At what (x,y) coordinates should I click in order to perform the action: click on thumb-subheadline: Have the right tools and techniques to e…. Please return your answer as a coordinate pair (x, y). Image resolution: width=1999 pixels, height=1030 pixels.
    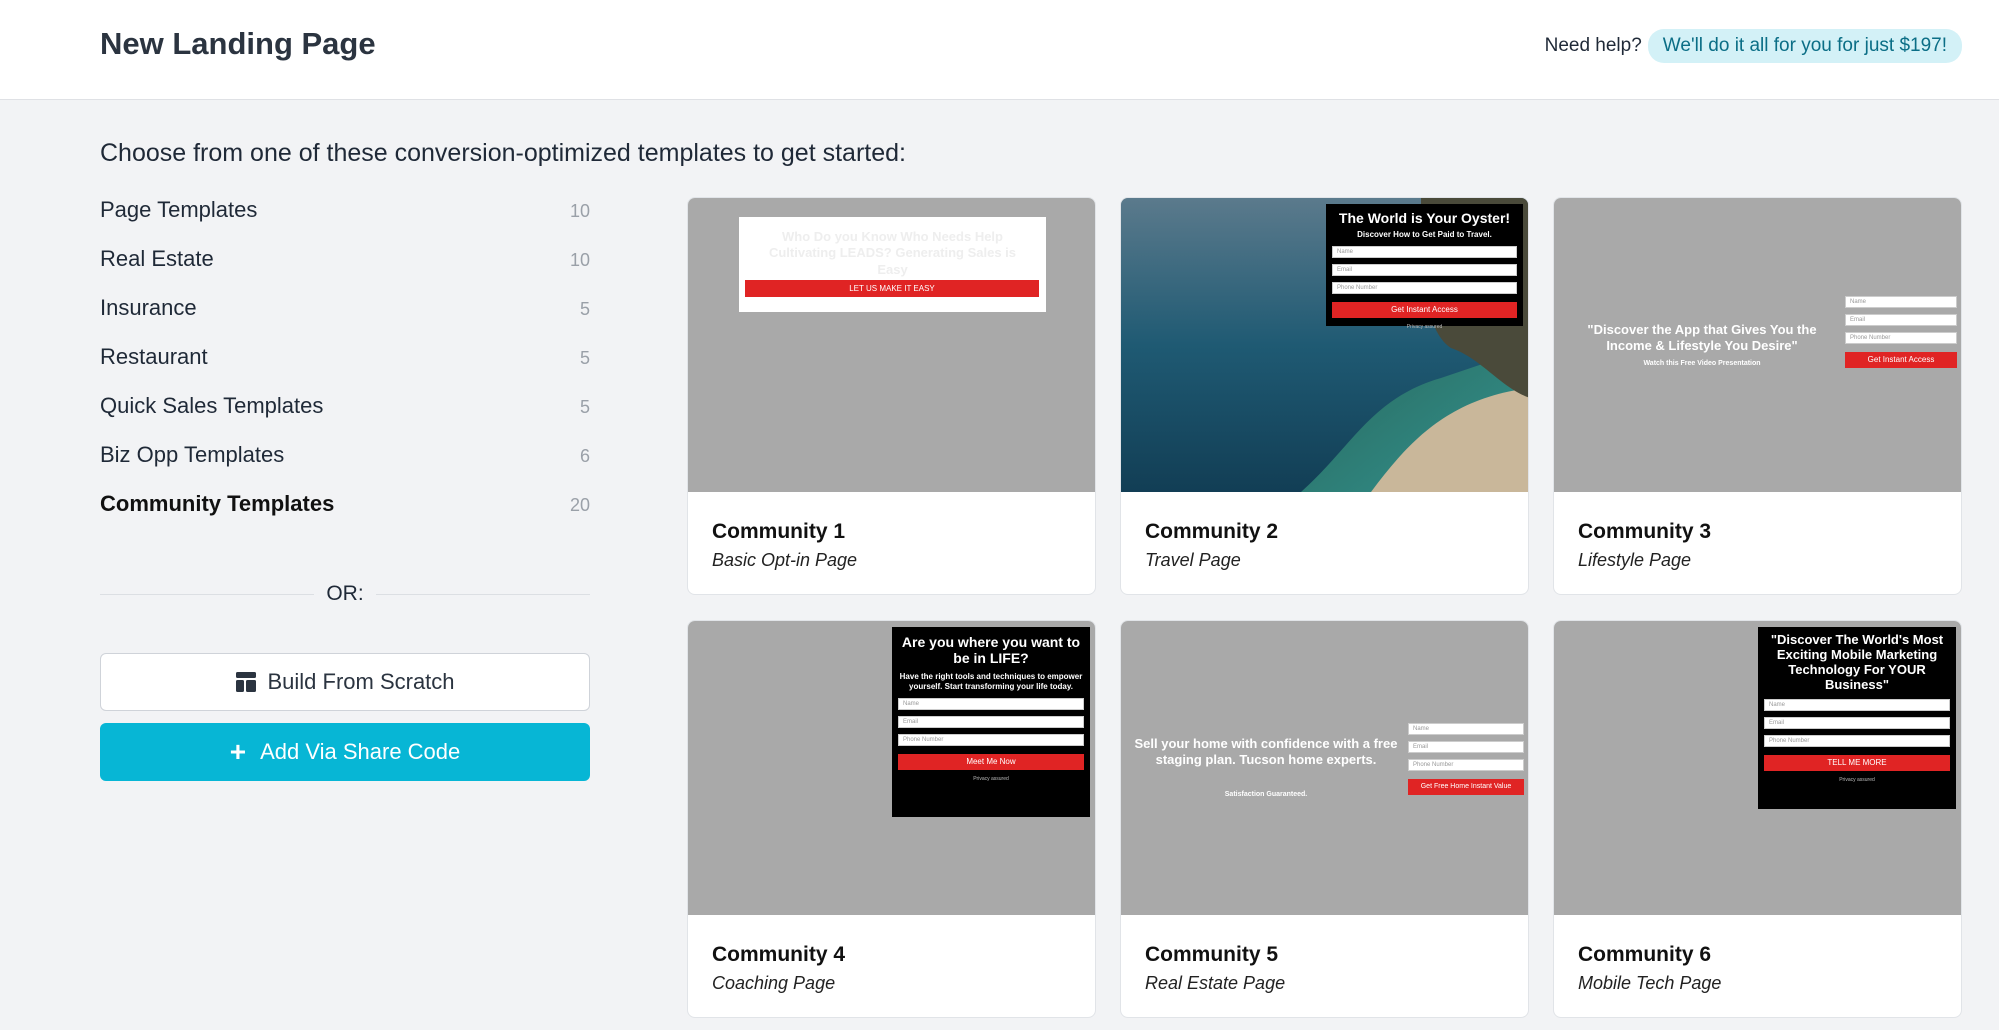
    Looking at the image, I should click on (991, 682).